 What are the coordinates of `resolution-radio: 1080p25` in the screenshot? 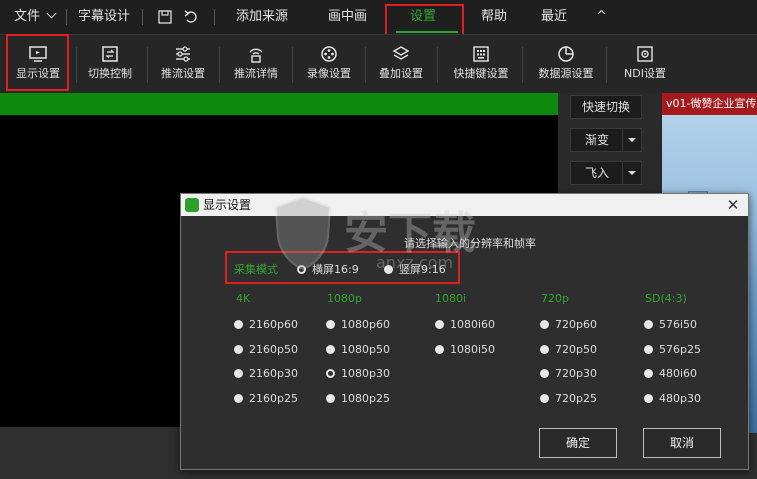 It's located at (358, 398).